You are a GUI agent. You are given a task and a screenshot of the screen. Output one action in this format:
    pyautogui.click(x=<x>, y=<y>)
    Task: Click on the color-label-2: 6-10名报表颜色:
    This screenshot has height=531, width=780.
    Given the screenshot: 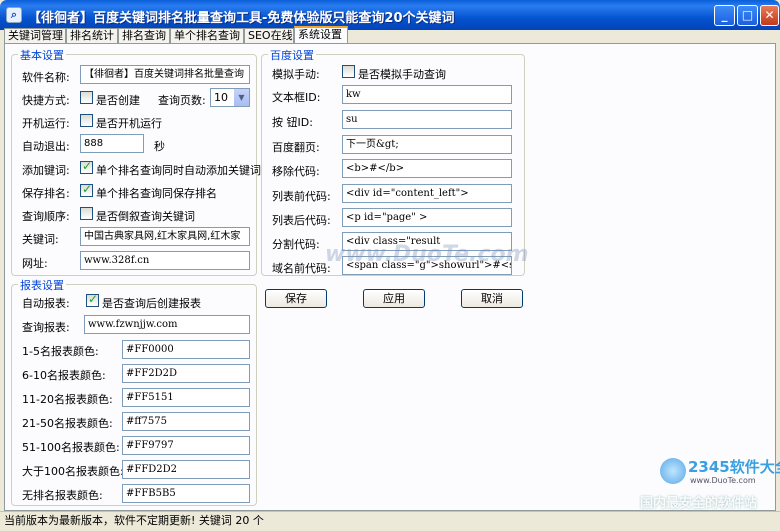 What is the action you would take?
    pyautogui.click(x=64, y=375)
    